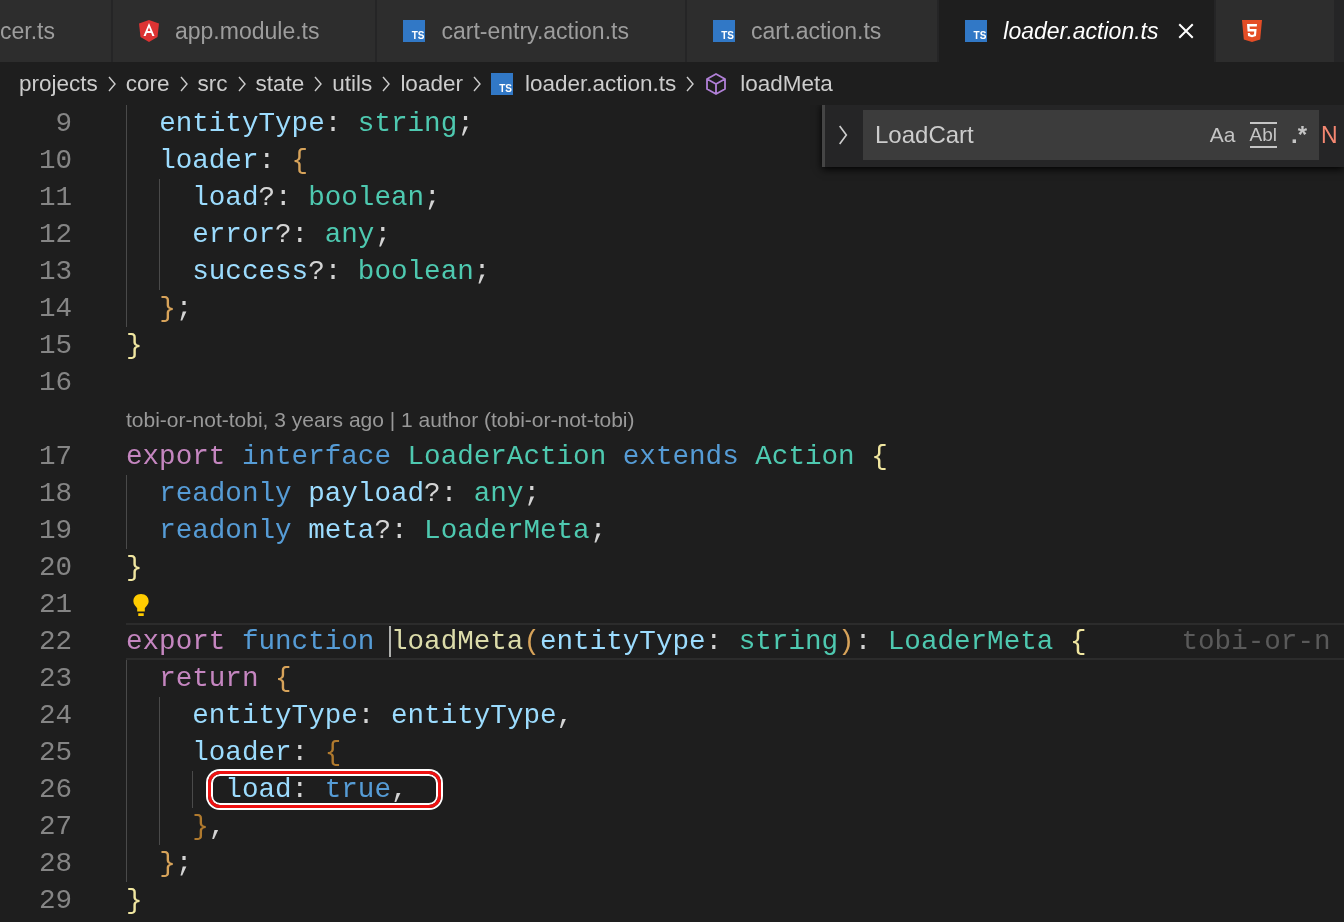  Describe the element at coordinates (606, 641) in the screenshot. I see `code-line: export function loadMeta(entityType: string): LoaderMeta {` at that location.